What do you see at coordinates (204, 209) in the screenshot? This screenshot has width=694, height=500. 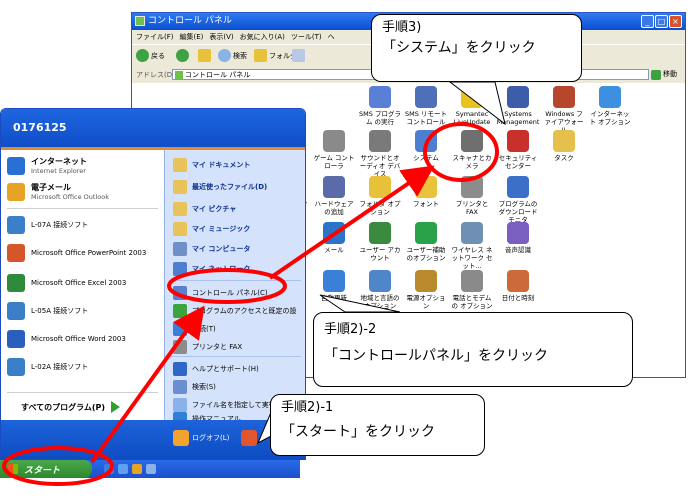 I see `start-menu-item: マイ ピクチャ` at bounding box center [204, 209].